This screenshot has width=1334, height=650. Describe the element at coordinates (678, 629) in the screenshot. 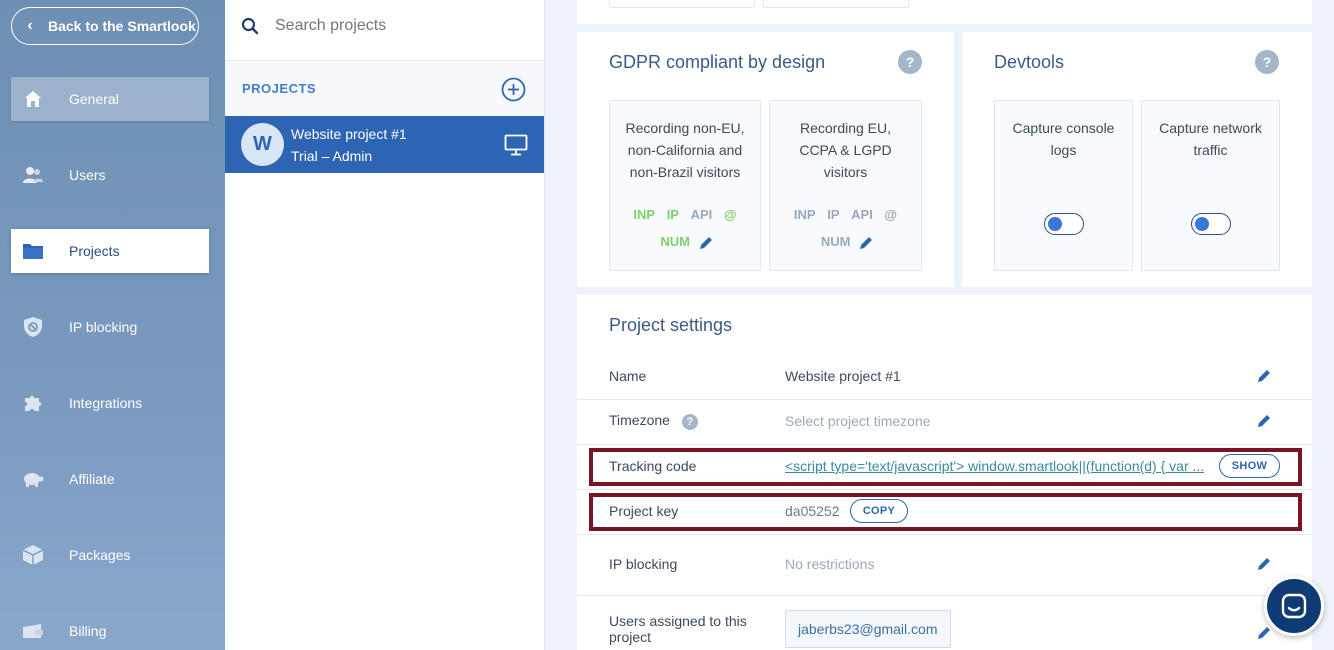

I see `users-assigned-label: Users assigned to this project` at that location.